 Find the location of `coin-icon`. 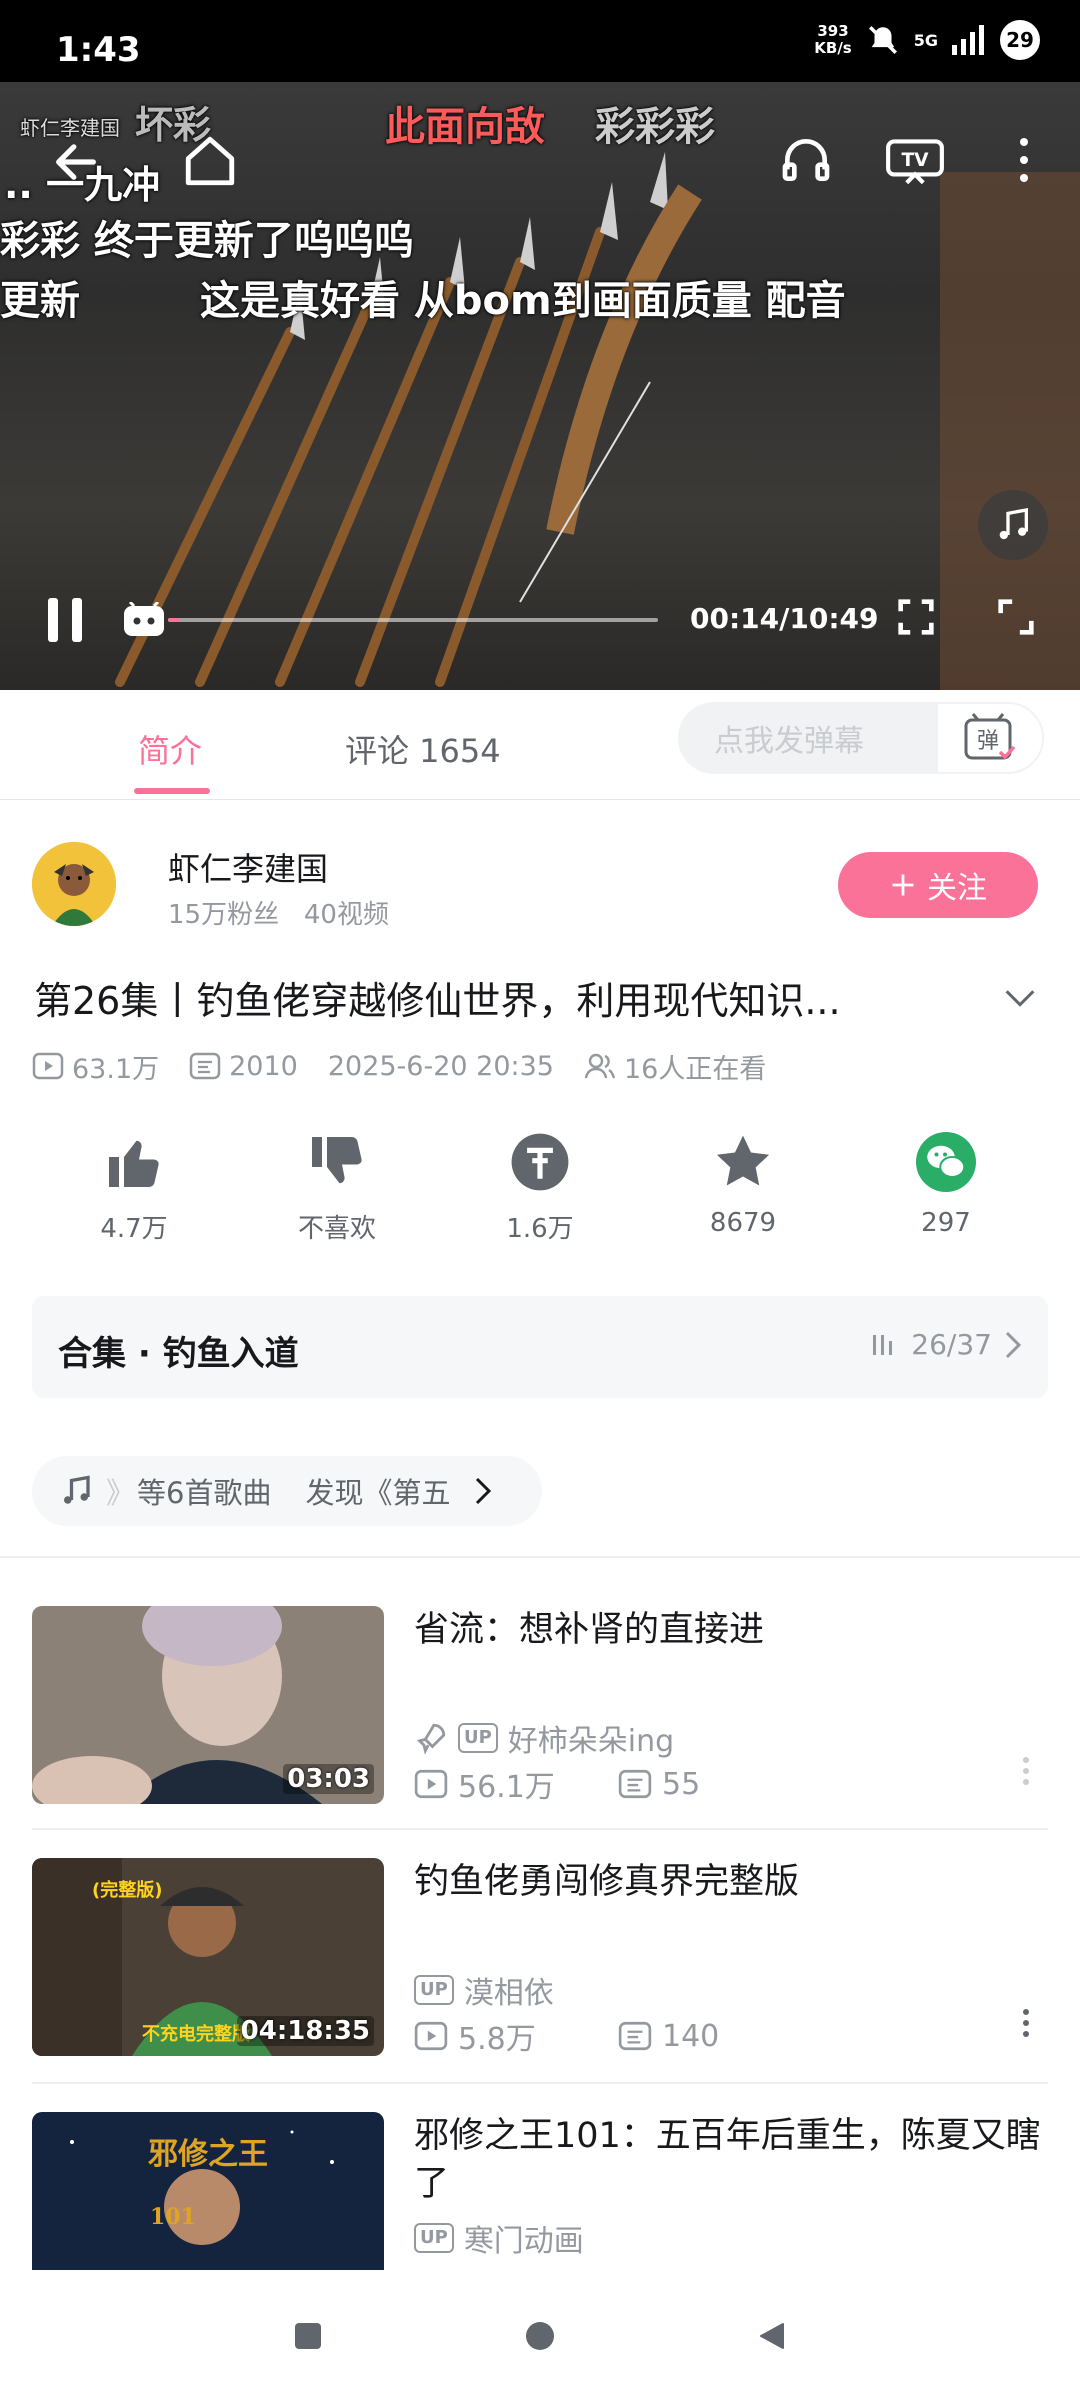

coin-icon is located at coordinates (540, 1162).